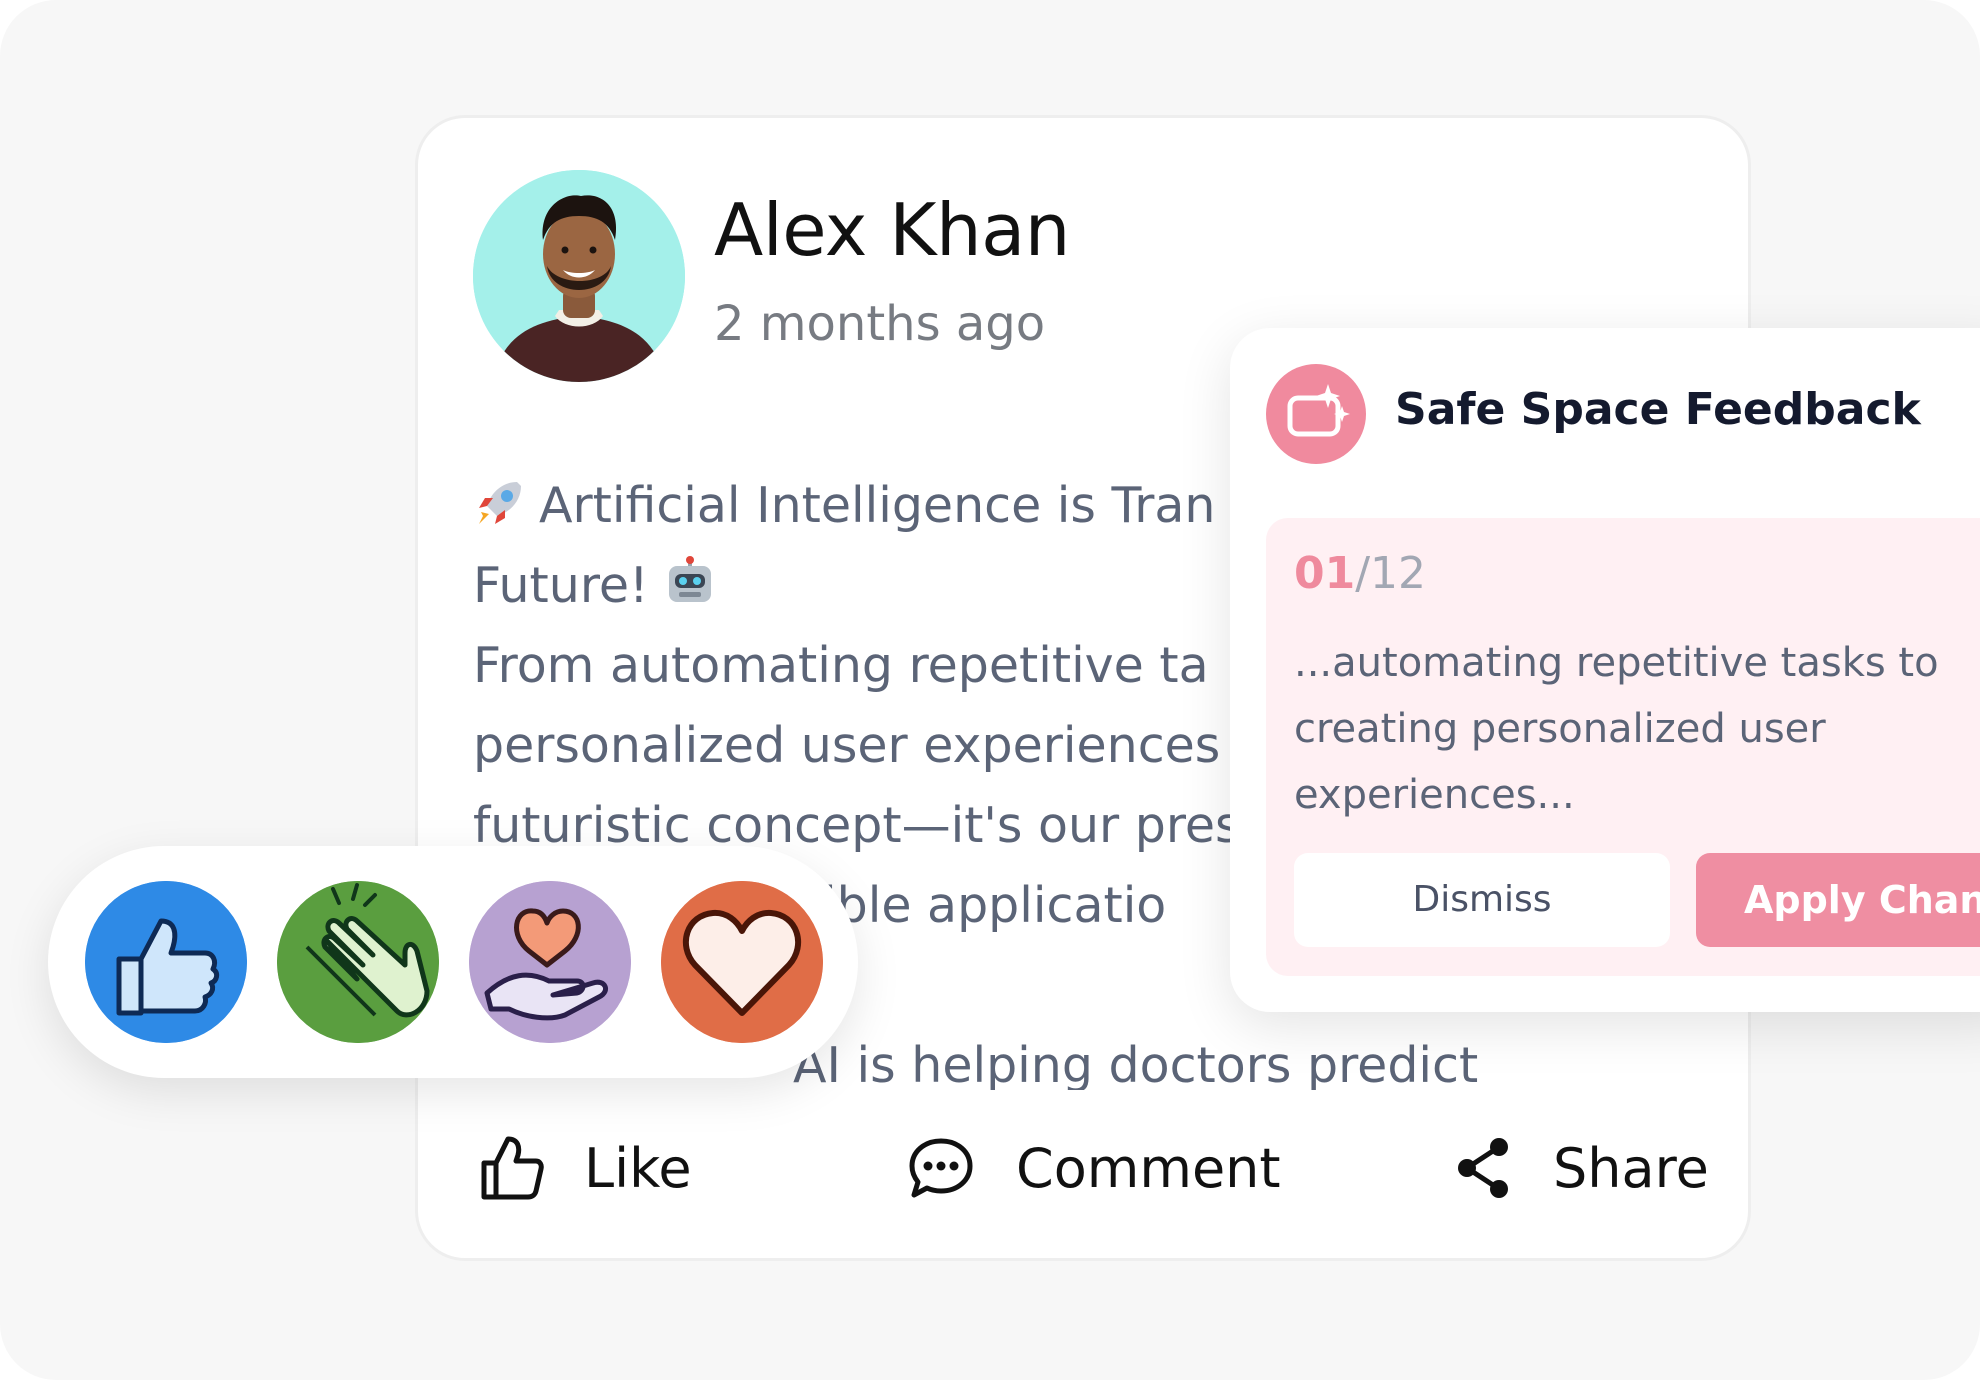 This screenshot has height=1380, width=1980. What do you see at coordinates (689, 579) in the screenshot?
I see `robot-icon` at bounding box center [689, 579].